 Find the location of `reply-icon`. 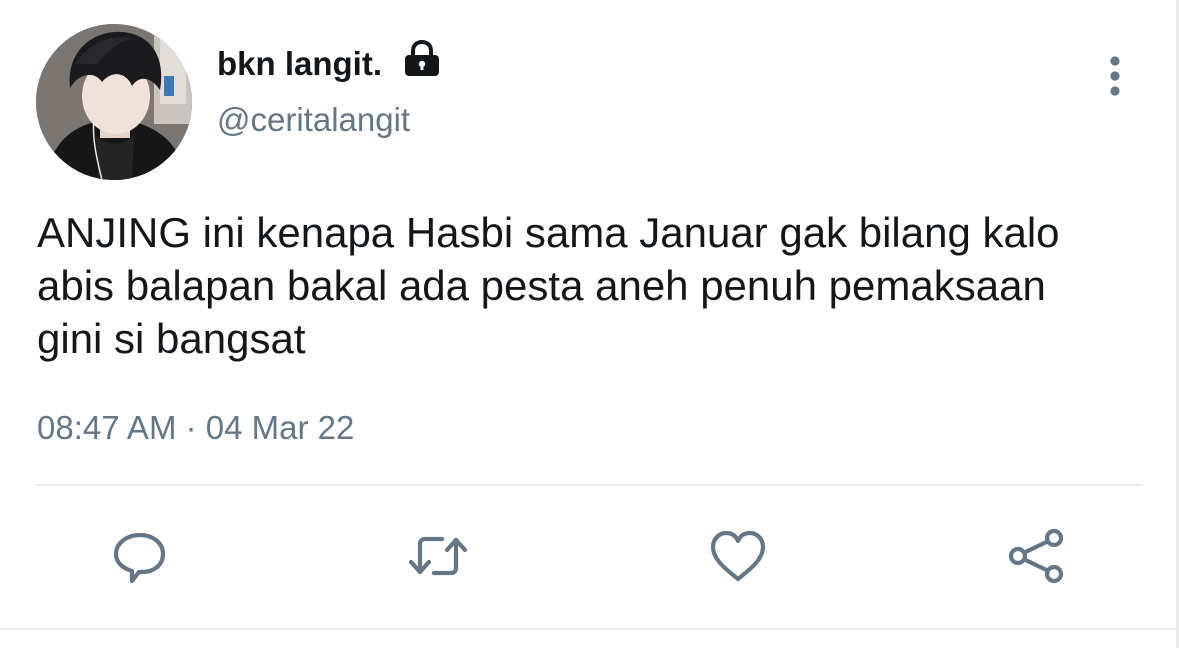

reply-icon is located at coordinates (139, 558).